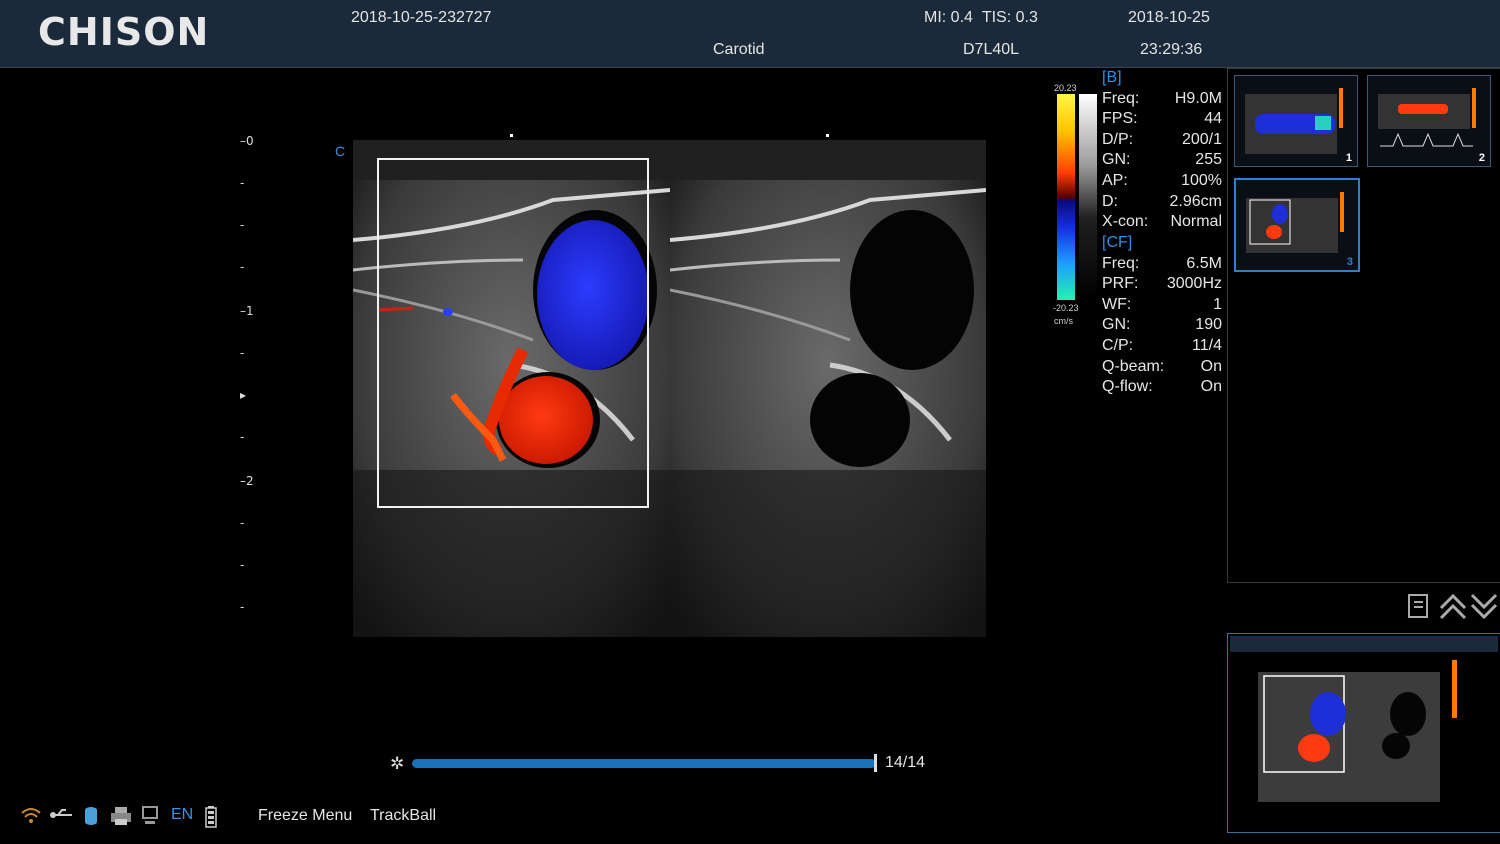 This screenshot has height=844, width=1500. What do you see at coordinates (247, 311) in the screenshot?
I see `depth-tick-1: –1` at bounding box center [247, 311].